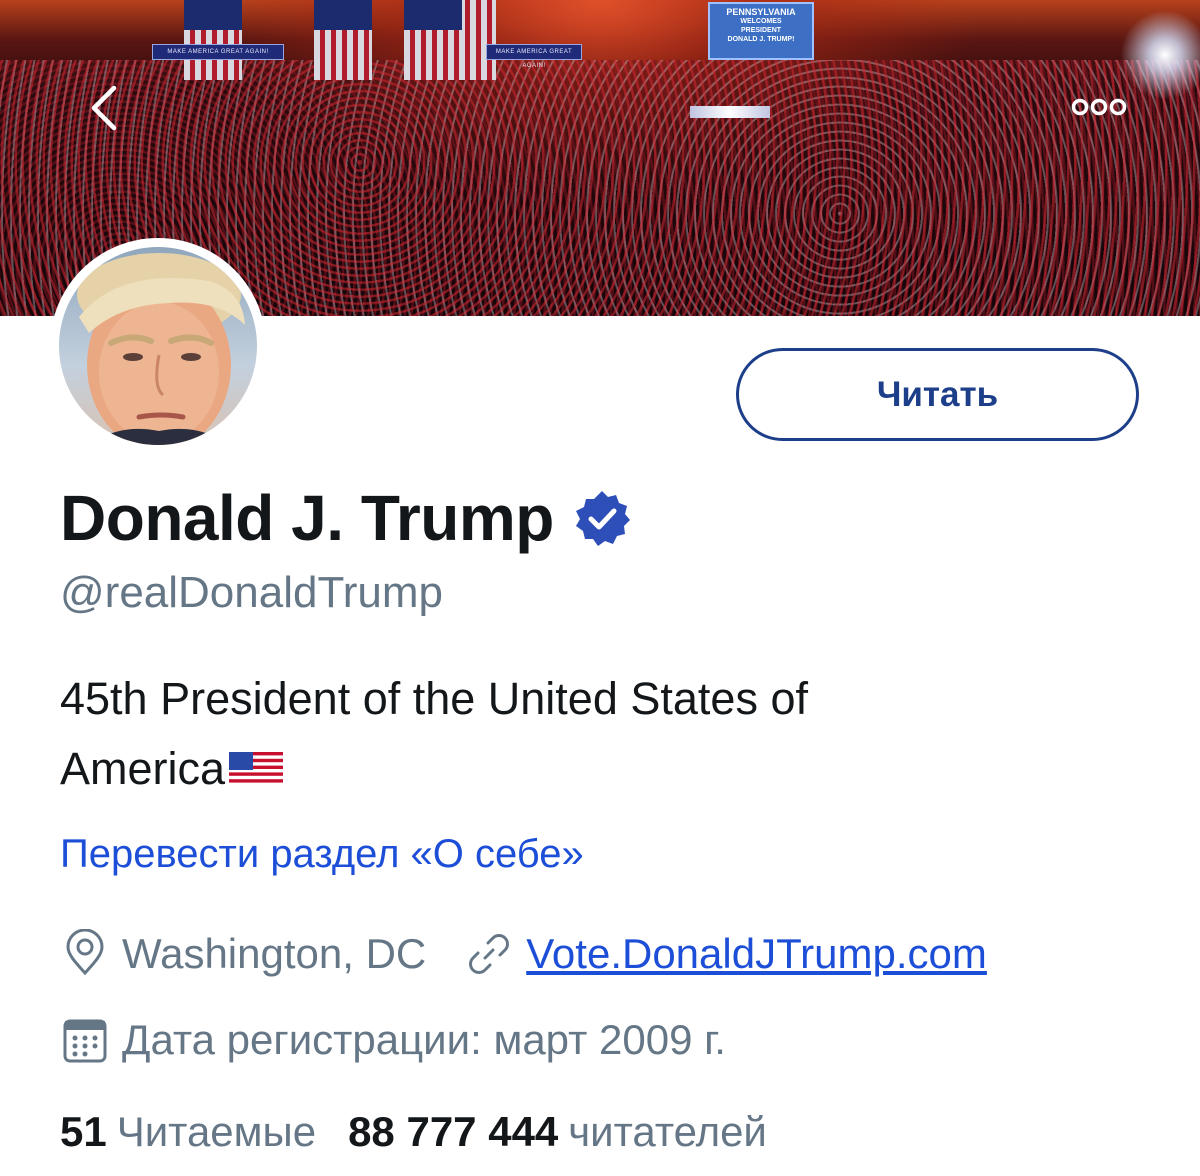 This screenshot has height=1176, width=1200. Describe the element at coordinates (85, 952) in the screenshot. I see `location-pin-icon` at that location.